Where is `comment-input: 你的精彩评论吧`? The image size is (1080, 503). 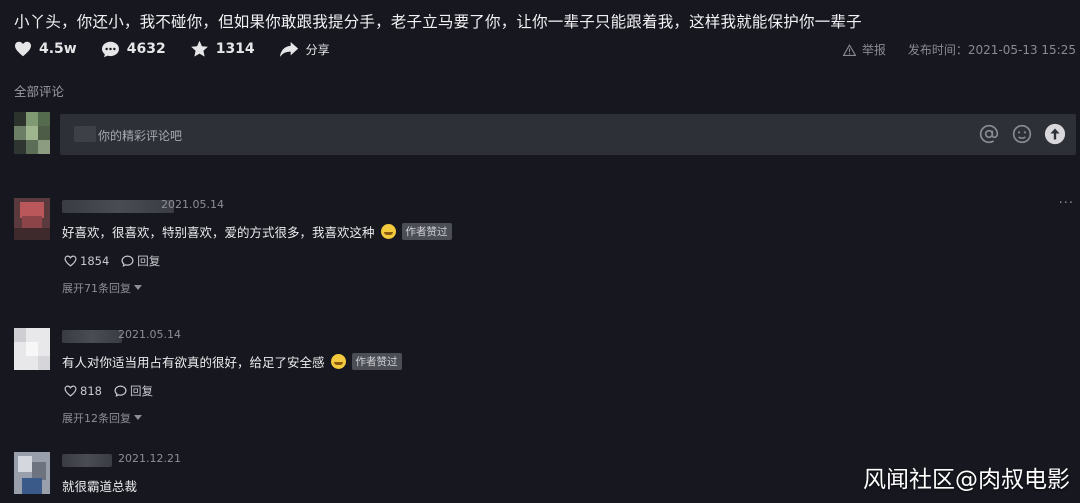 comment-input: 你的精彩评论吧 is located at coordinates (568, 134).